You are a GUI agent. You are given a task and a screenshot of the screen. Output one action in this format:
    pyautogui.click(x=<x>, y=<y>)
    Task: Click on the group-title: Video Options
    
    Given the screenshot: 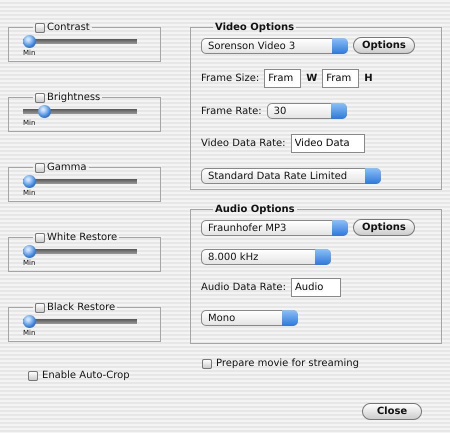 What is the action you would take?
    pyautogui.click(x=255, y=27)
    